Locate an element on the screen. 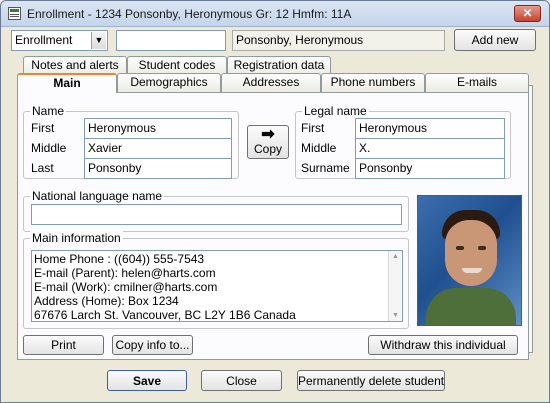  close-button: Close is located at coordinates (241, 380).